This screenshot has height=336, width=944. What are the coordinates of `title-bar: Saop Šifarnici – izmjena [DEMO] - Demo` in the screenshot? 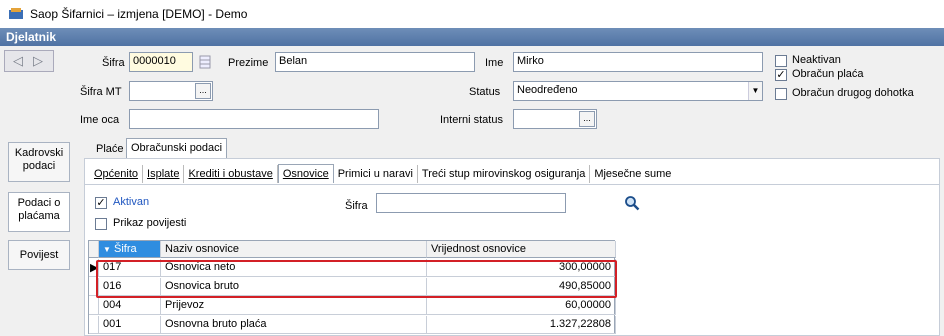 It's located at (472, 14).